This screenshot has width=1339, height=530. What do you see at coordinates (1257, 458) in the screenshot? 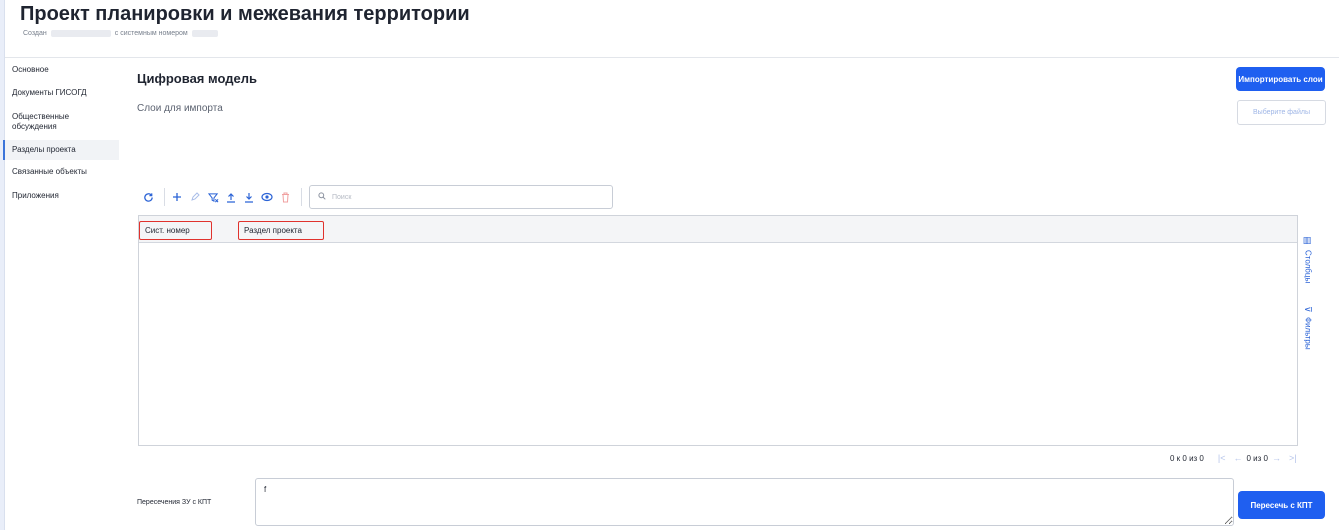
I see `pager-page: 0 из 0` at bounding box center [1257, 458].